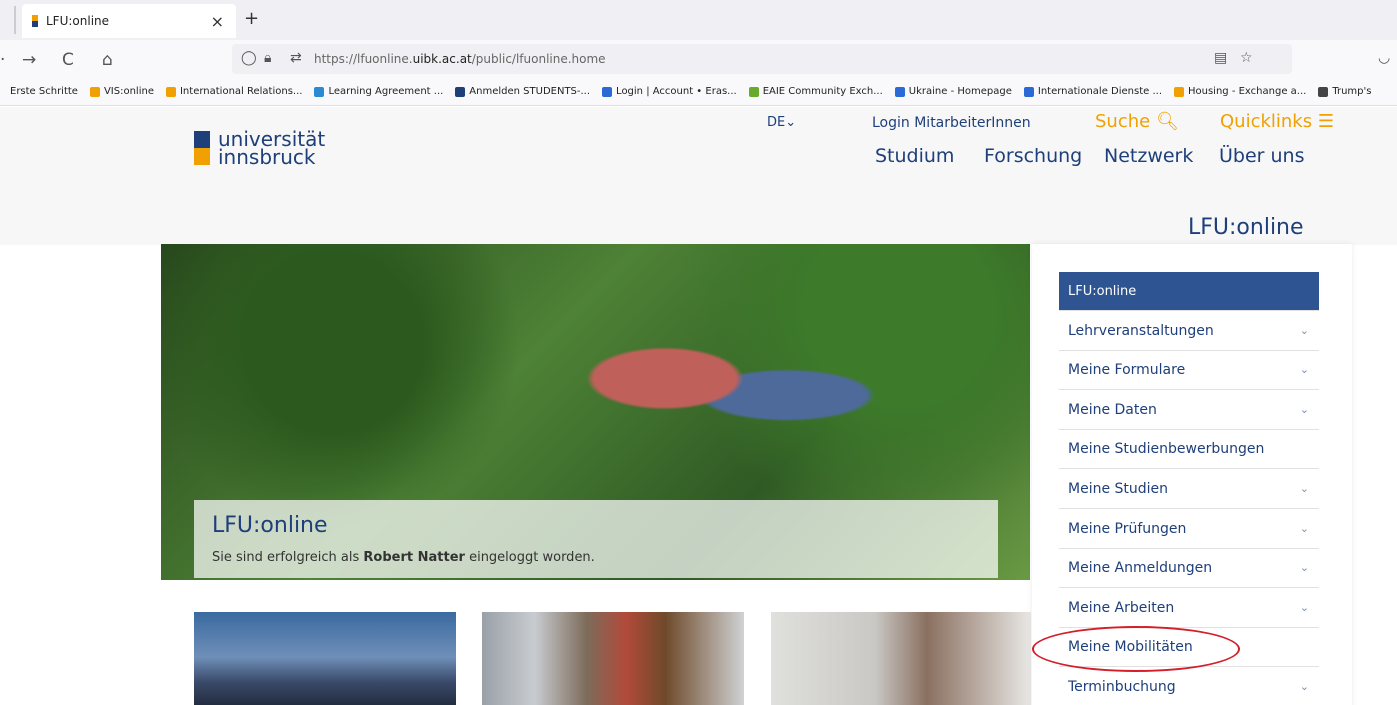 The image size is (1397, 705). Describe the element at coordinates (1167, 121) in the screenshot. I see `search-icon: 🔍︎` at that location.